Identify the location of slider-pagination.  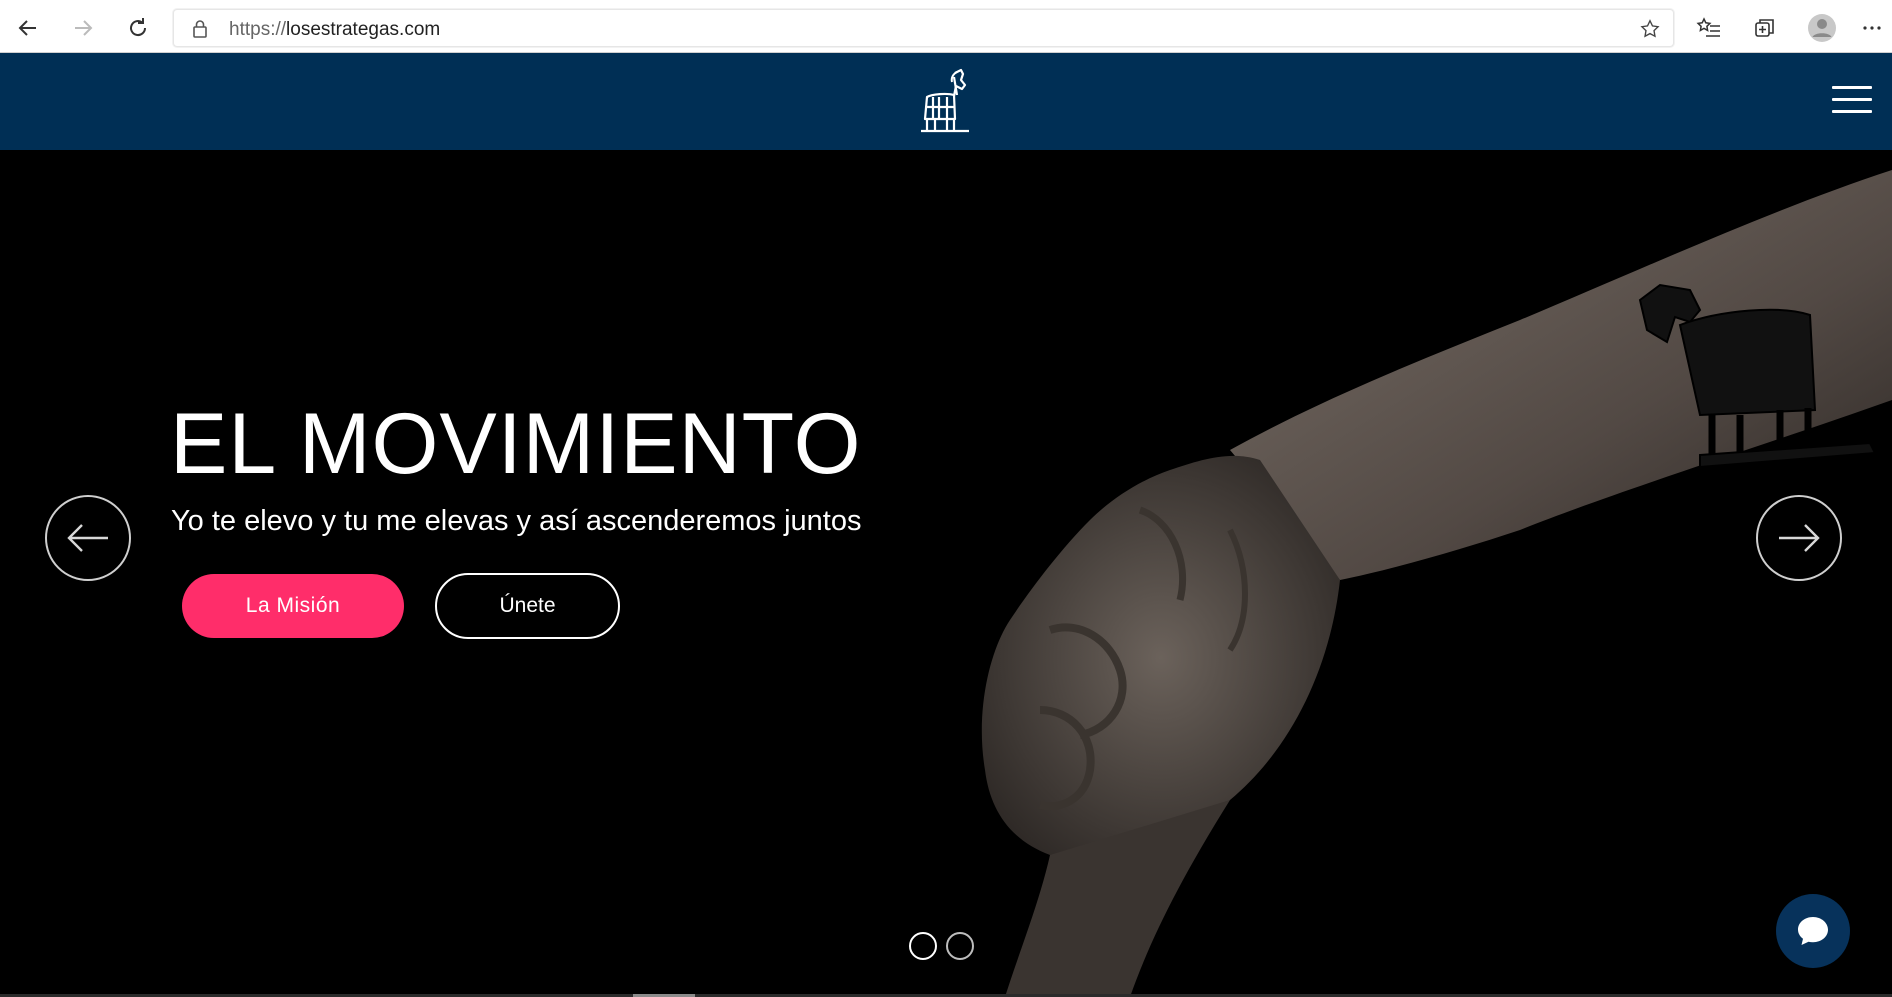
(941, 946).